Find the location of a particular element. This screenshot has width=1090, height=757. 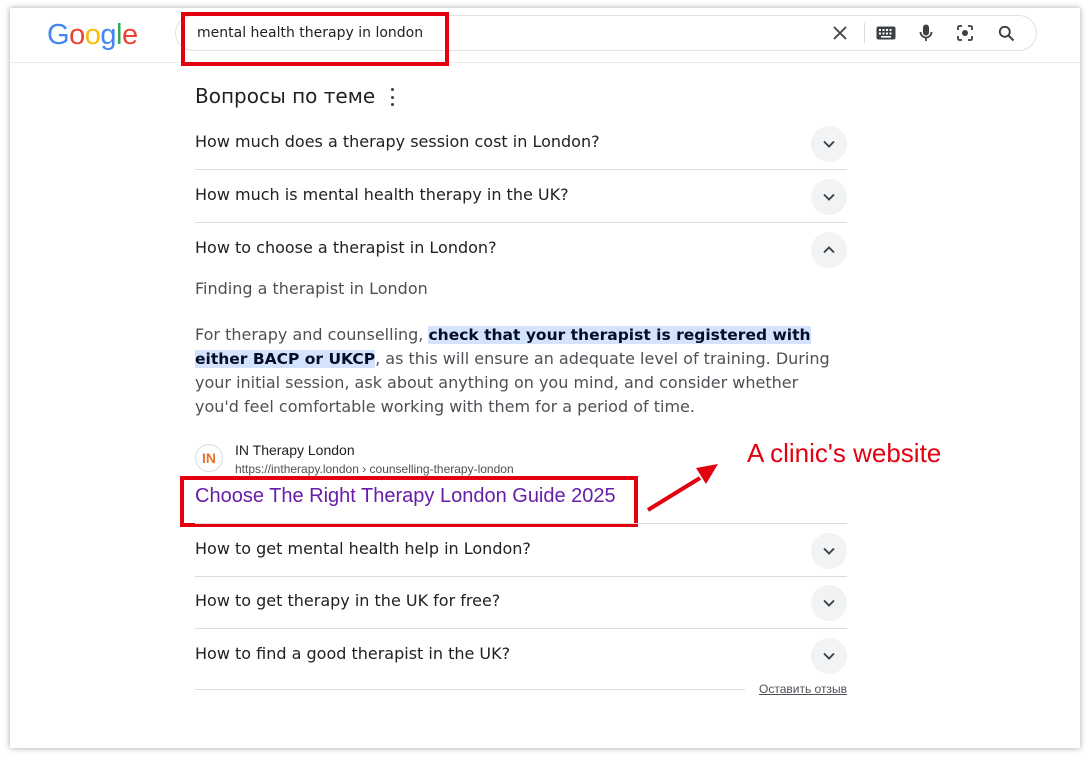

question-item-4: How to get mental health help in London? is located at coordinates (521, 550).